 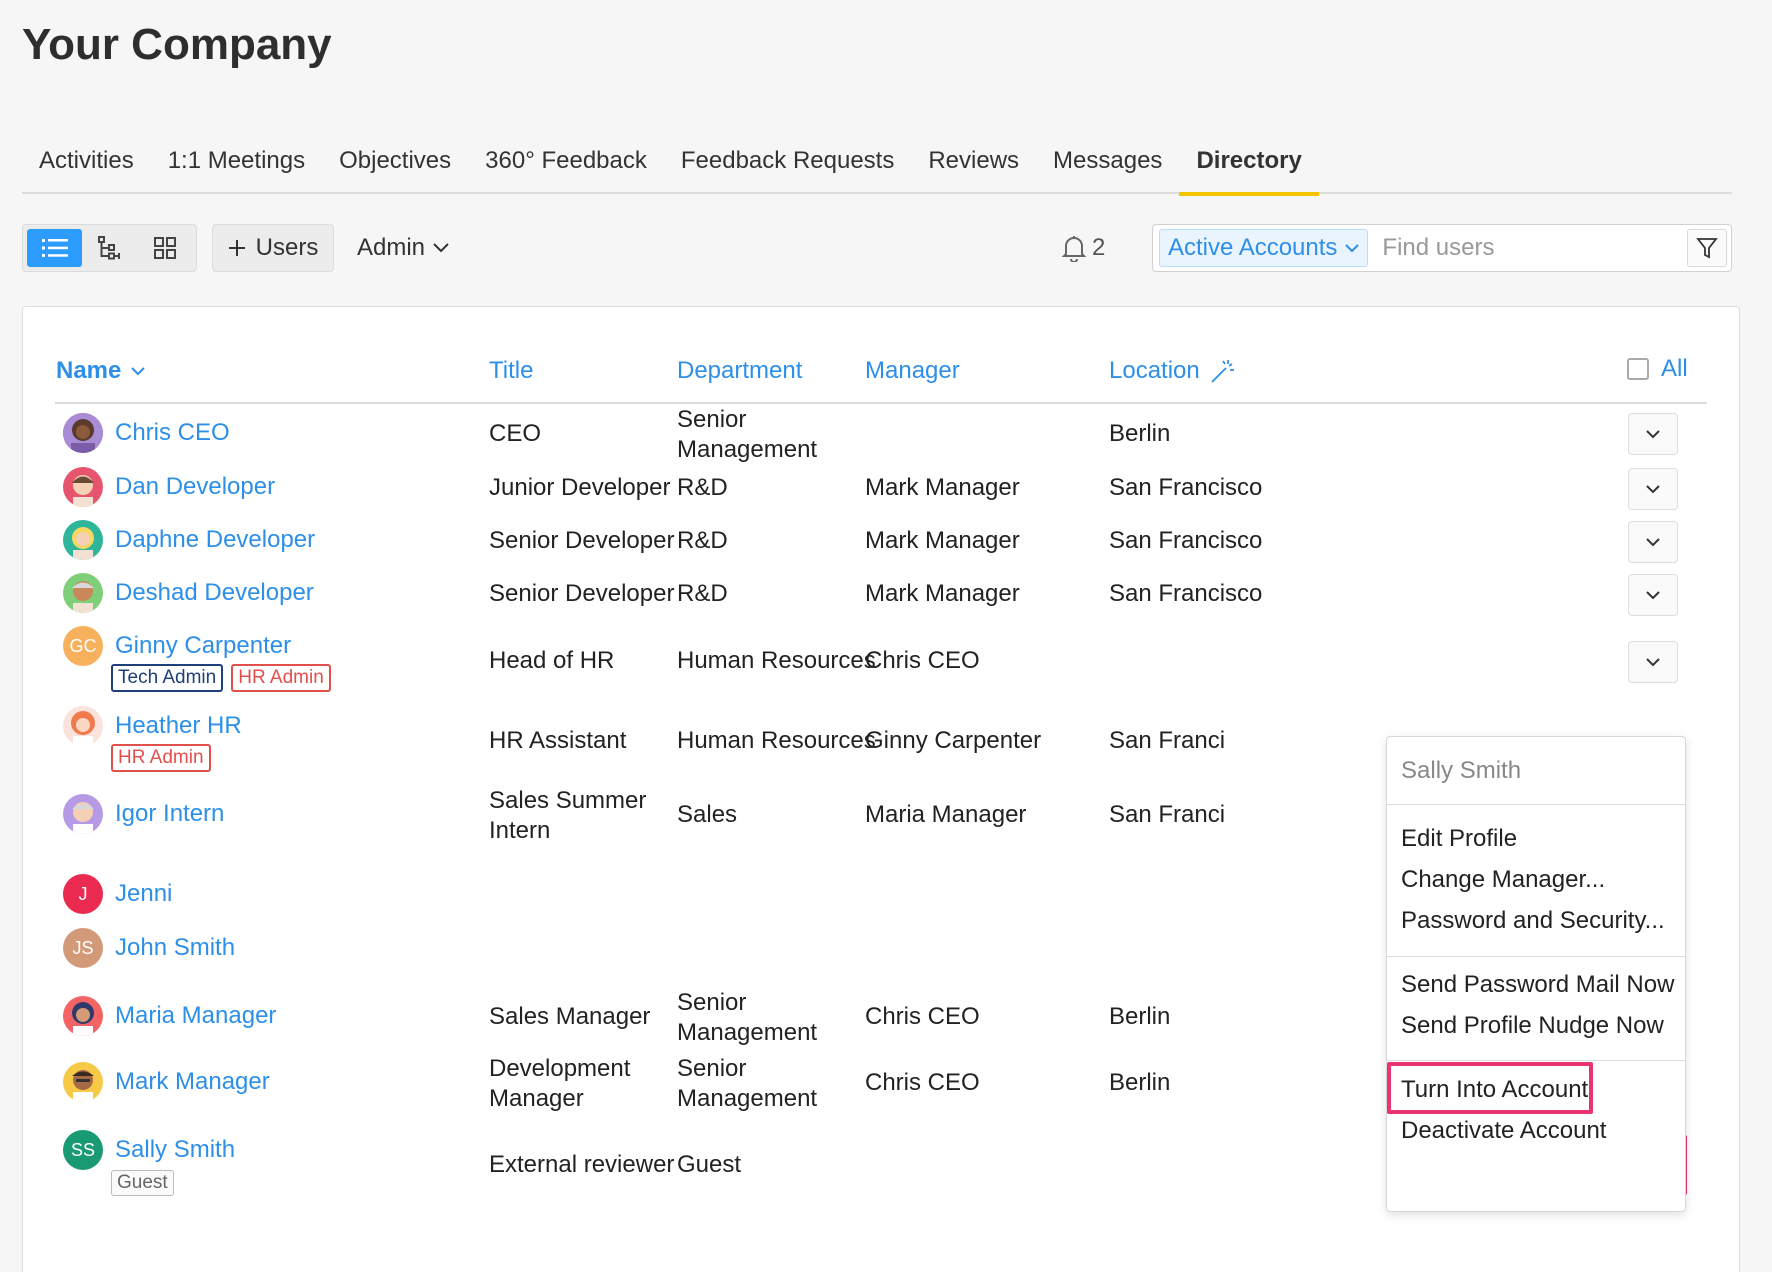 I want to click on account-status-select: Active Accounts, so click(x=1264, y=248).